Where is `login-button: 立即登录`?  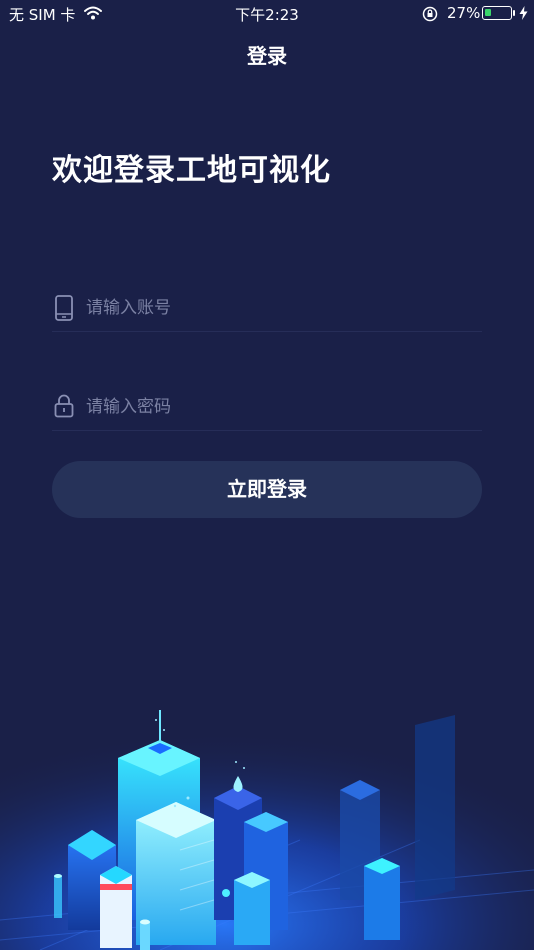 login-button: 立即登录 is located at coordinates (267, 489).